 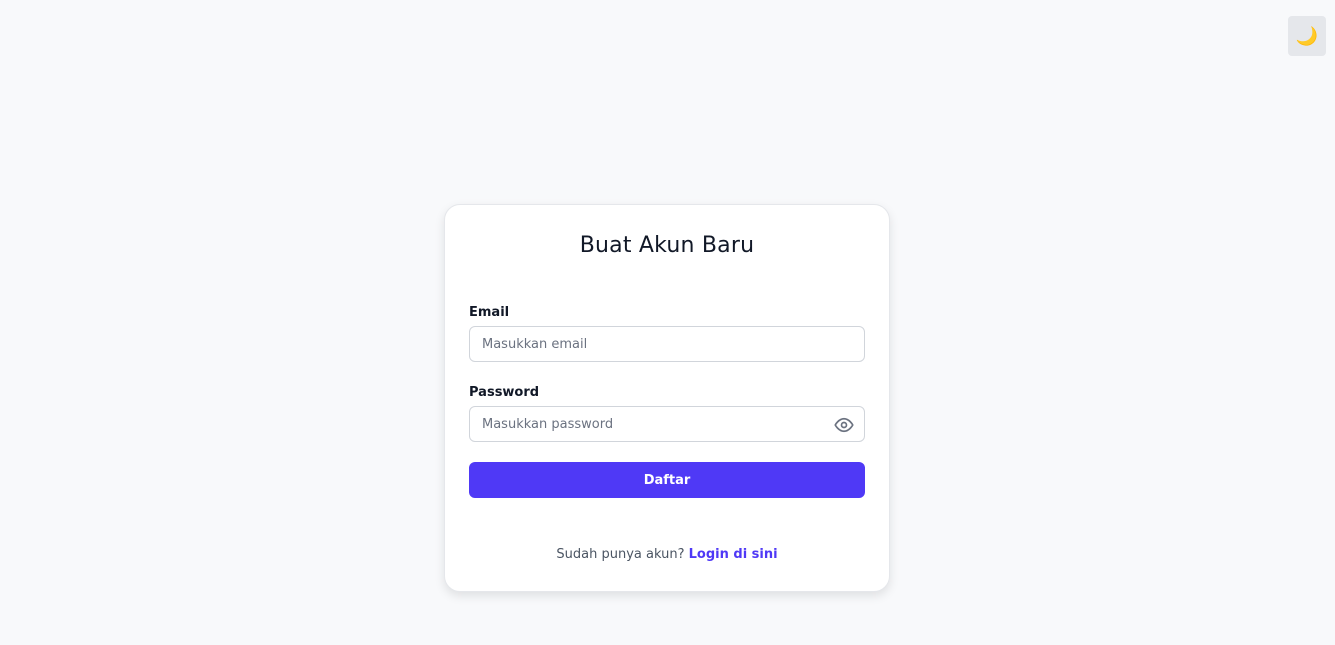 I want to click on login-prompt-text: Sudah punya akun?, so click(x=620, y=554).